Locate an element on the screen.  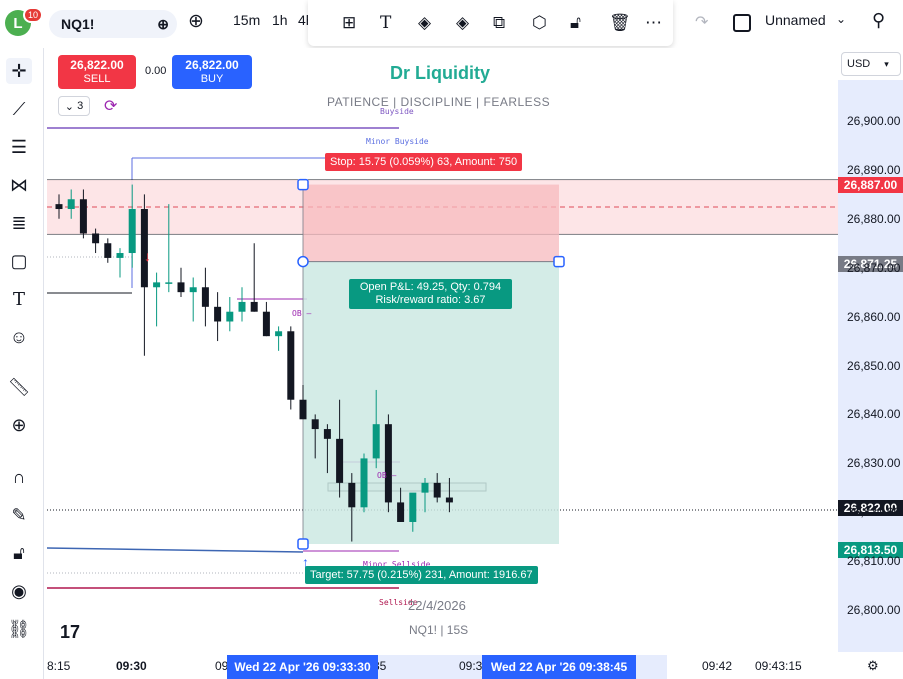
stop-zone is located at coordinates (431, 223).